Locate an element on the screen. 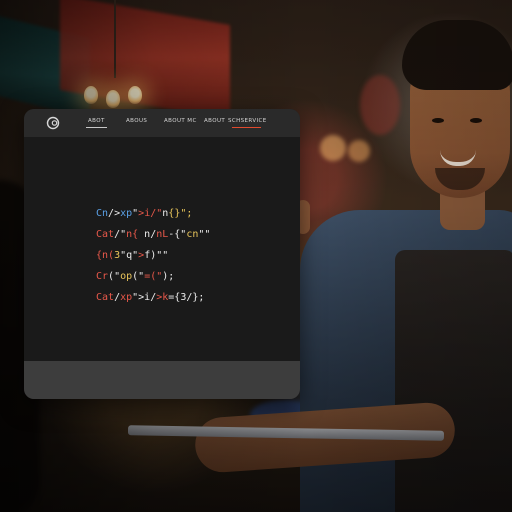 The width and height of the screenshot is (512, 512). code-token: n{ is located at coordinates (132, 234).